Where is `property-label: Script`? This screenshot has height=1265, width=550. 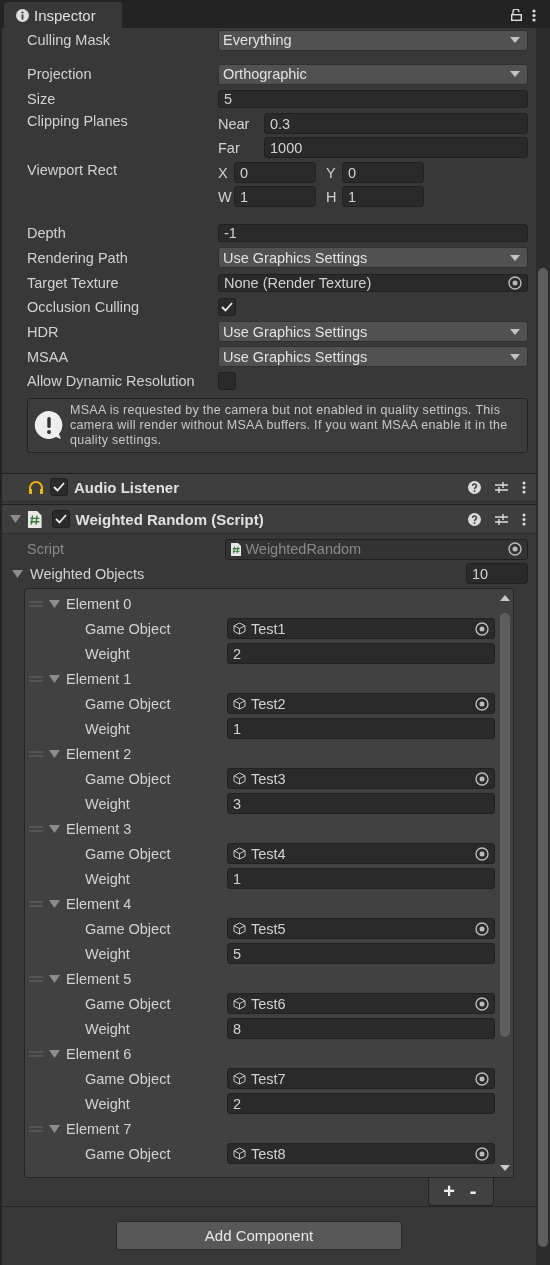
property-label: Script is located at coordinates (46, 549).